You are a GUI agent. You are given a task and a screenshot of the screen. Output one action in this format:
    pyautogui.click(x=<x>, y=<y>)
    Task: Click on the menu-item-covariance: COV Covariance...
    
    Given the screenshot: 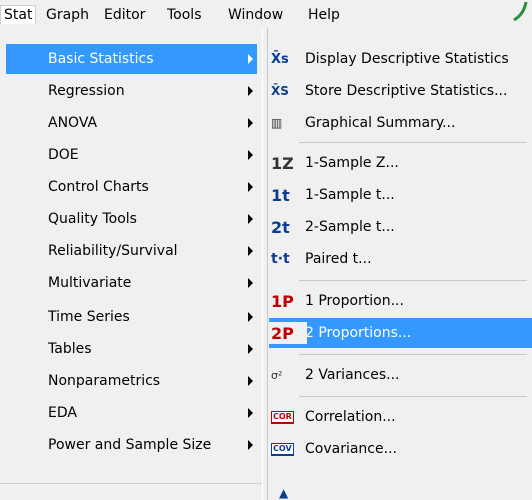 What is the action you would take?
    pyautogui.click(x=400, y=449)
    